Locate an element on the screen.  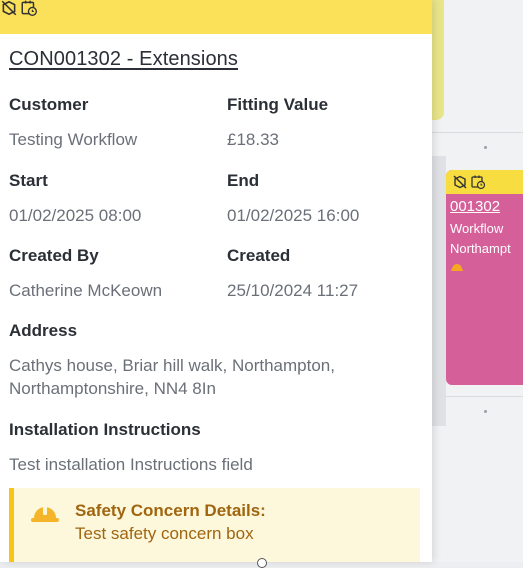
job-title-link: CON001302 - Extensions is located at coordinates (123, 59).